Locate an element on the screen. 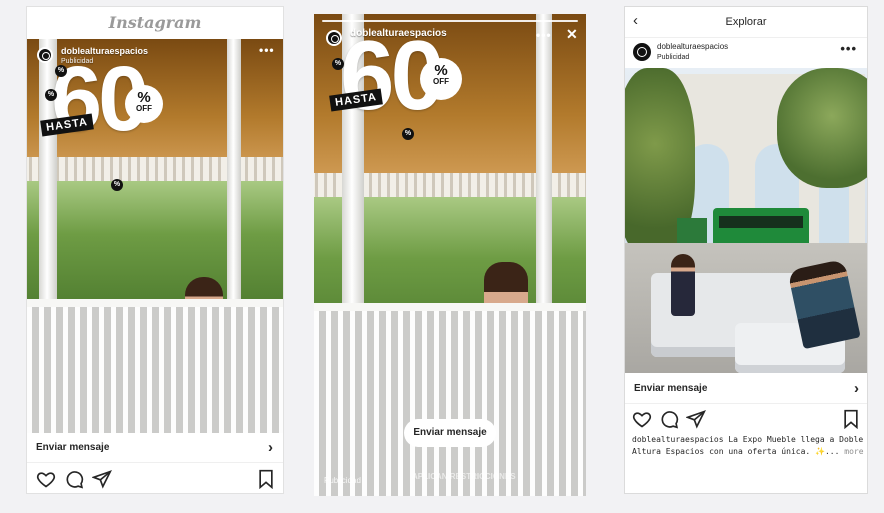  explore-header: ‹ Explorar is located at coordinates (746, 22).